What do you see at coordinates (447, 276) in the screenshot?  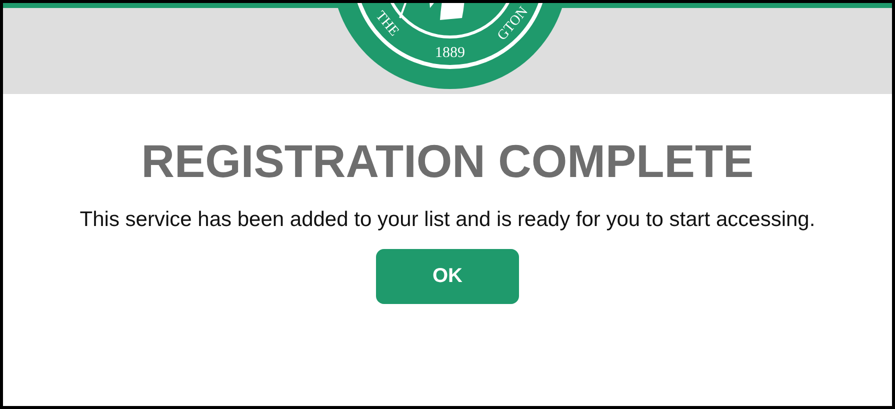 I see `ok-button: OK` at bounding box center [447, 276].